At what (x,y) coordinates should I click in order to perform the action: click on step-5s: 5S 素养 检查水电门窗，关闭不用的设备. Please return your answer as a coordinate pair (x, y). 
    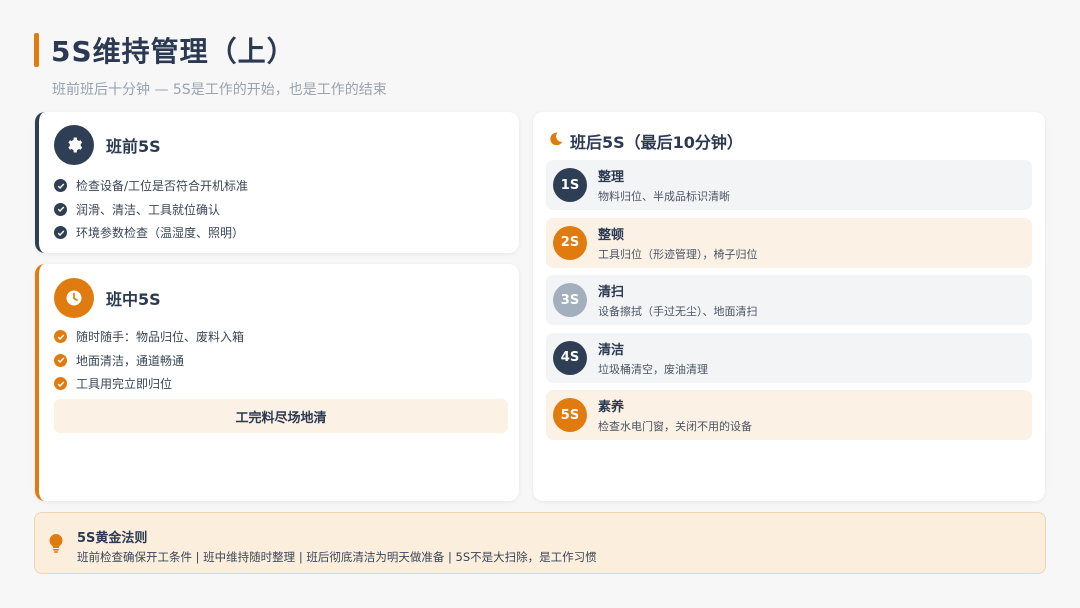
    Looking at the image, I should click on (789, 415).